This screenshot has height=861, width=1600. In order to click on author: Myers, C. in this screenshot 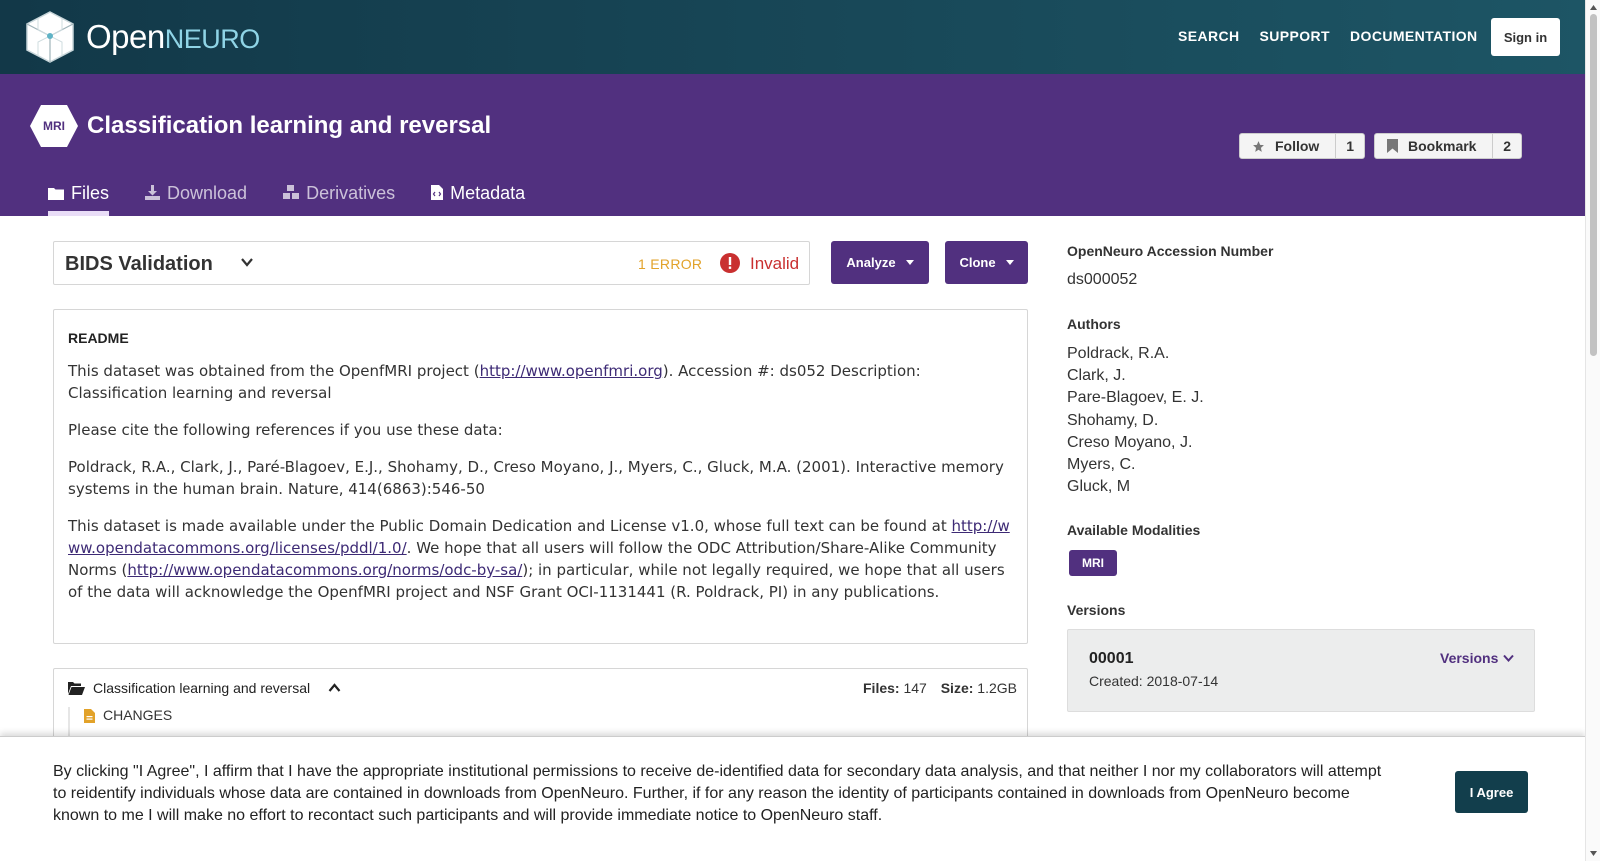, I will do `click(1101, 465)`.